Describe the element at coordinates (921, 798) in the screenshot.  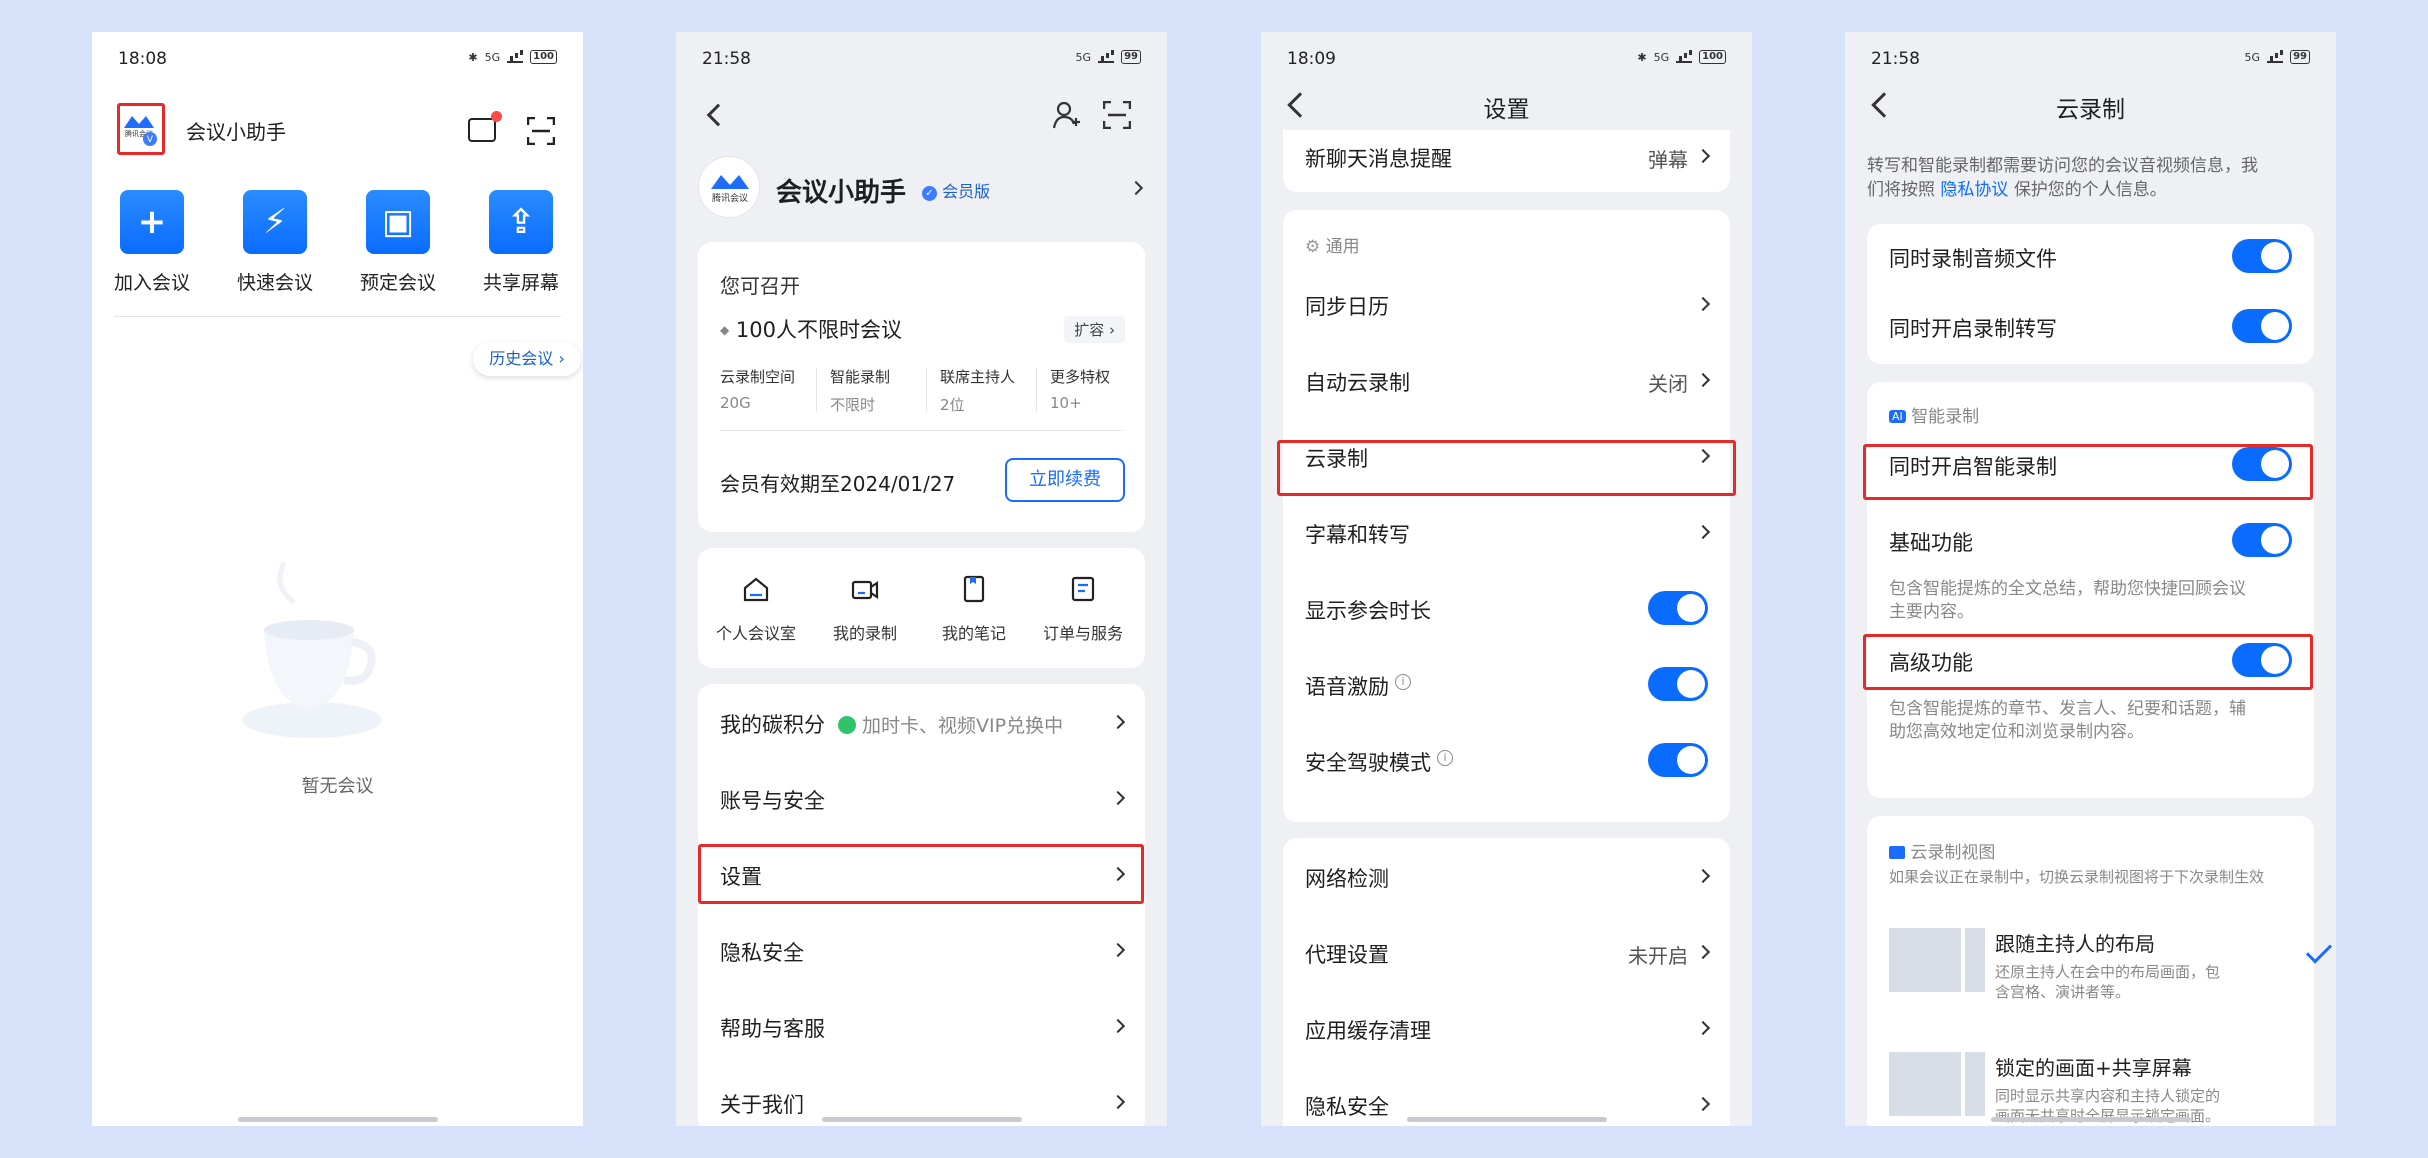
I see `menu-item: 账号与安全` at that location.